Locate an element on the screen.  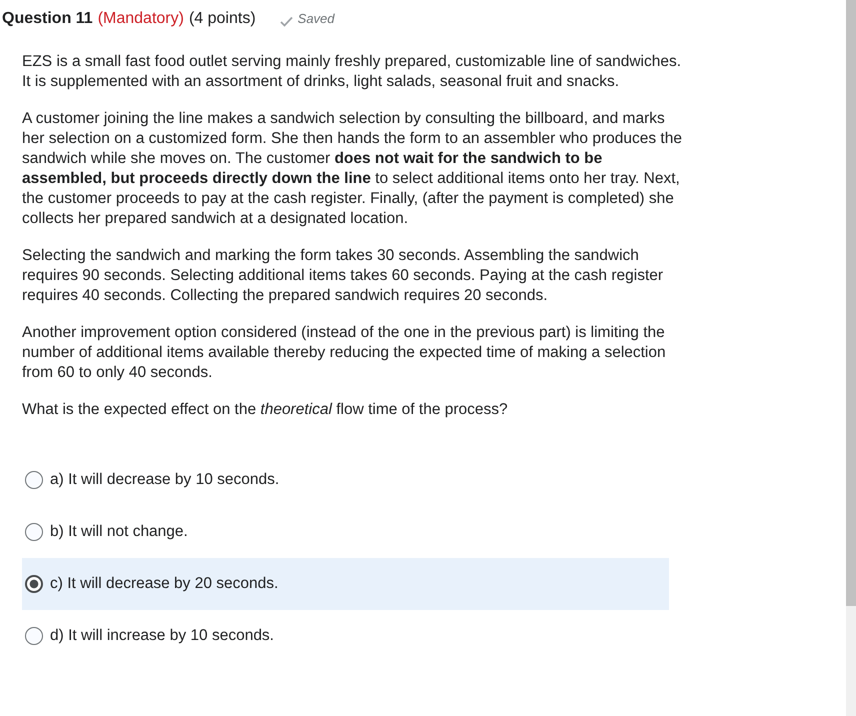
option-label: a) It will decrease by 10 seconds. is located at coordinates (165, 480).